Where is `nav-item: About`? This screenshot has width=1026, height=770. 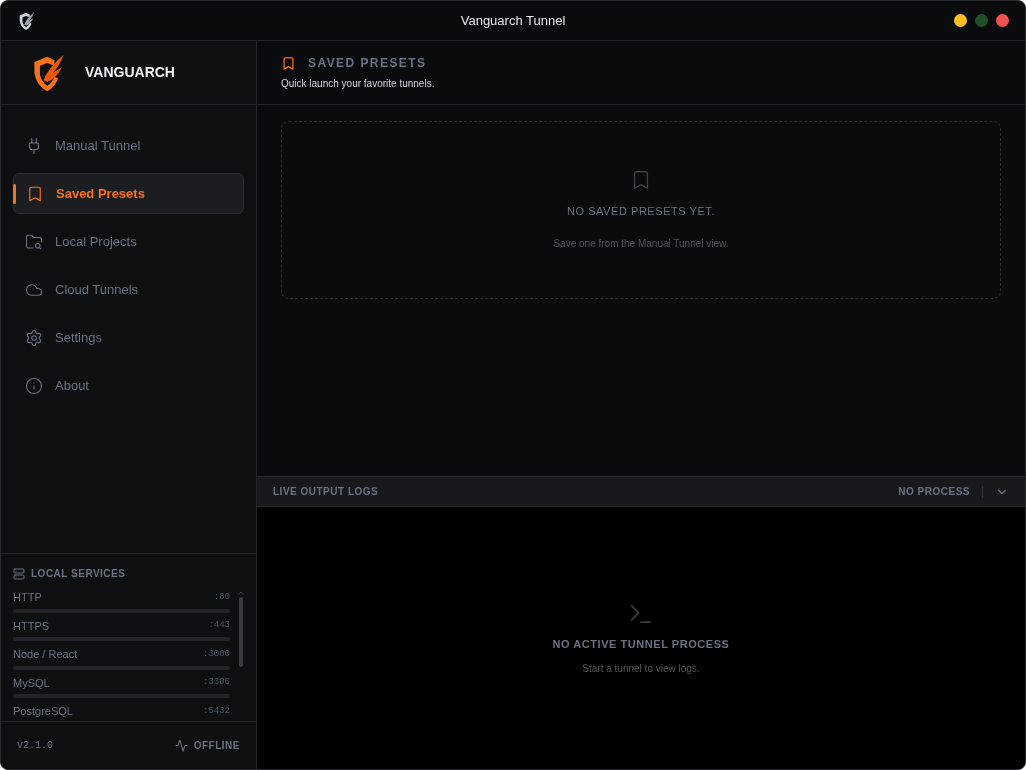 nav-item: About is located at coordinates (128, 385).